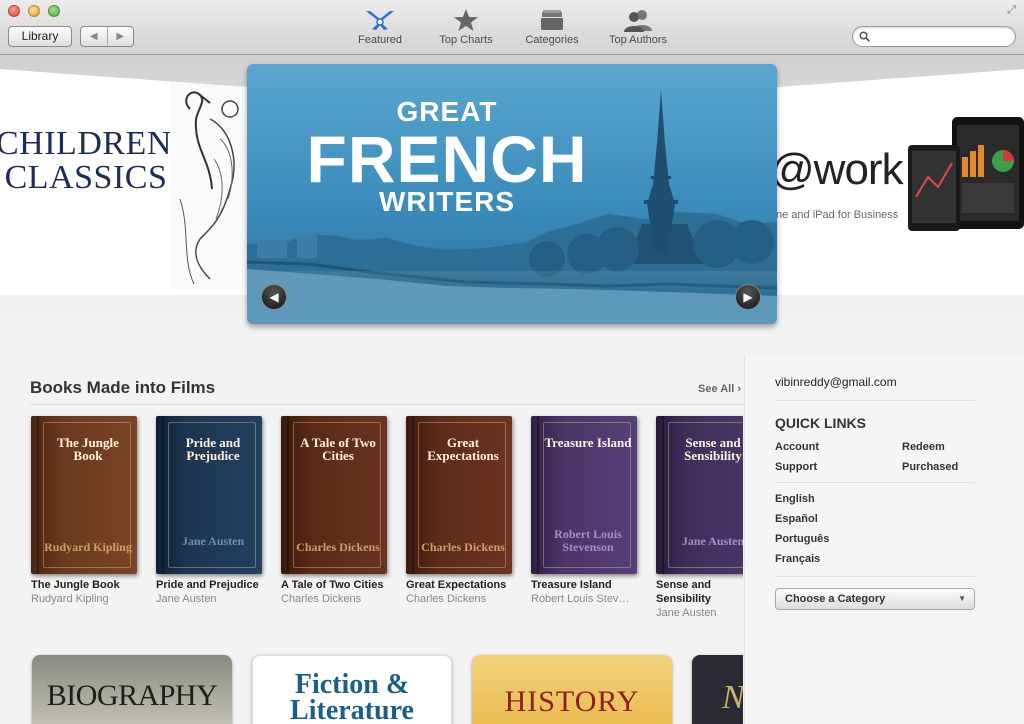  Describe the element at coordinates (552, 20) in the screenshot. I see `categories-icon` at that location.